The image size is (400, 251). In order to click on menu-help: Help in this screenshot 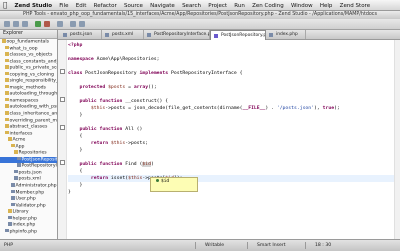, I will do `click(326, 5)`.